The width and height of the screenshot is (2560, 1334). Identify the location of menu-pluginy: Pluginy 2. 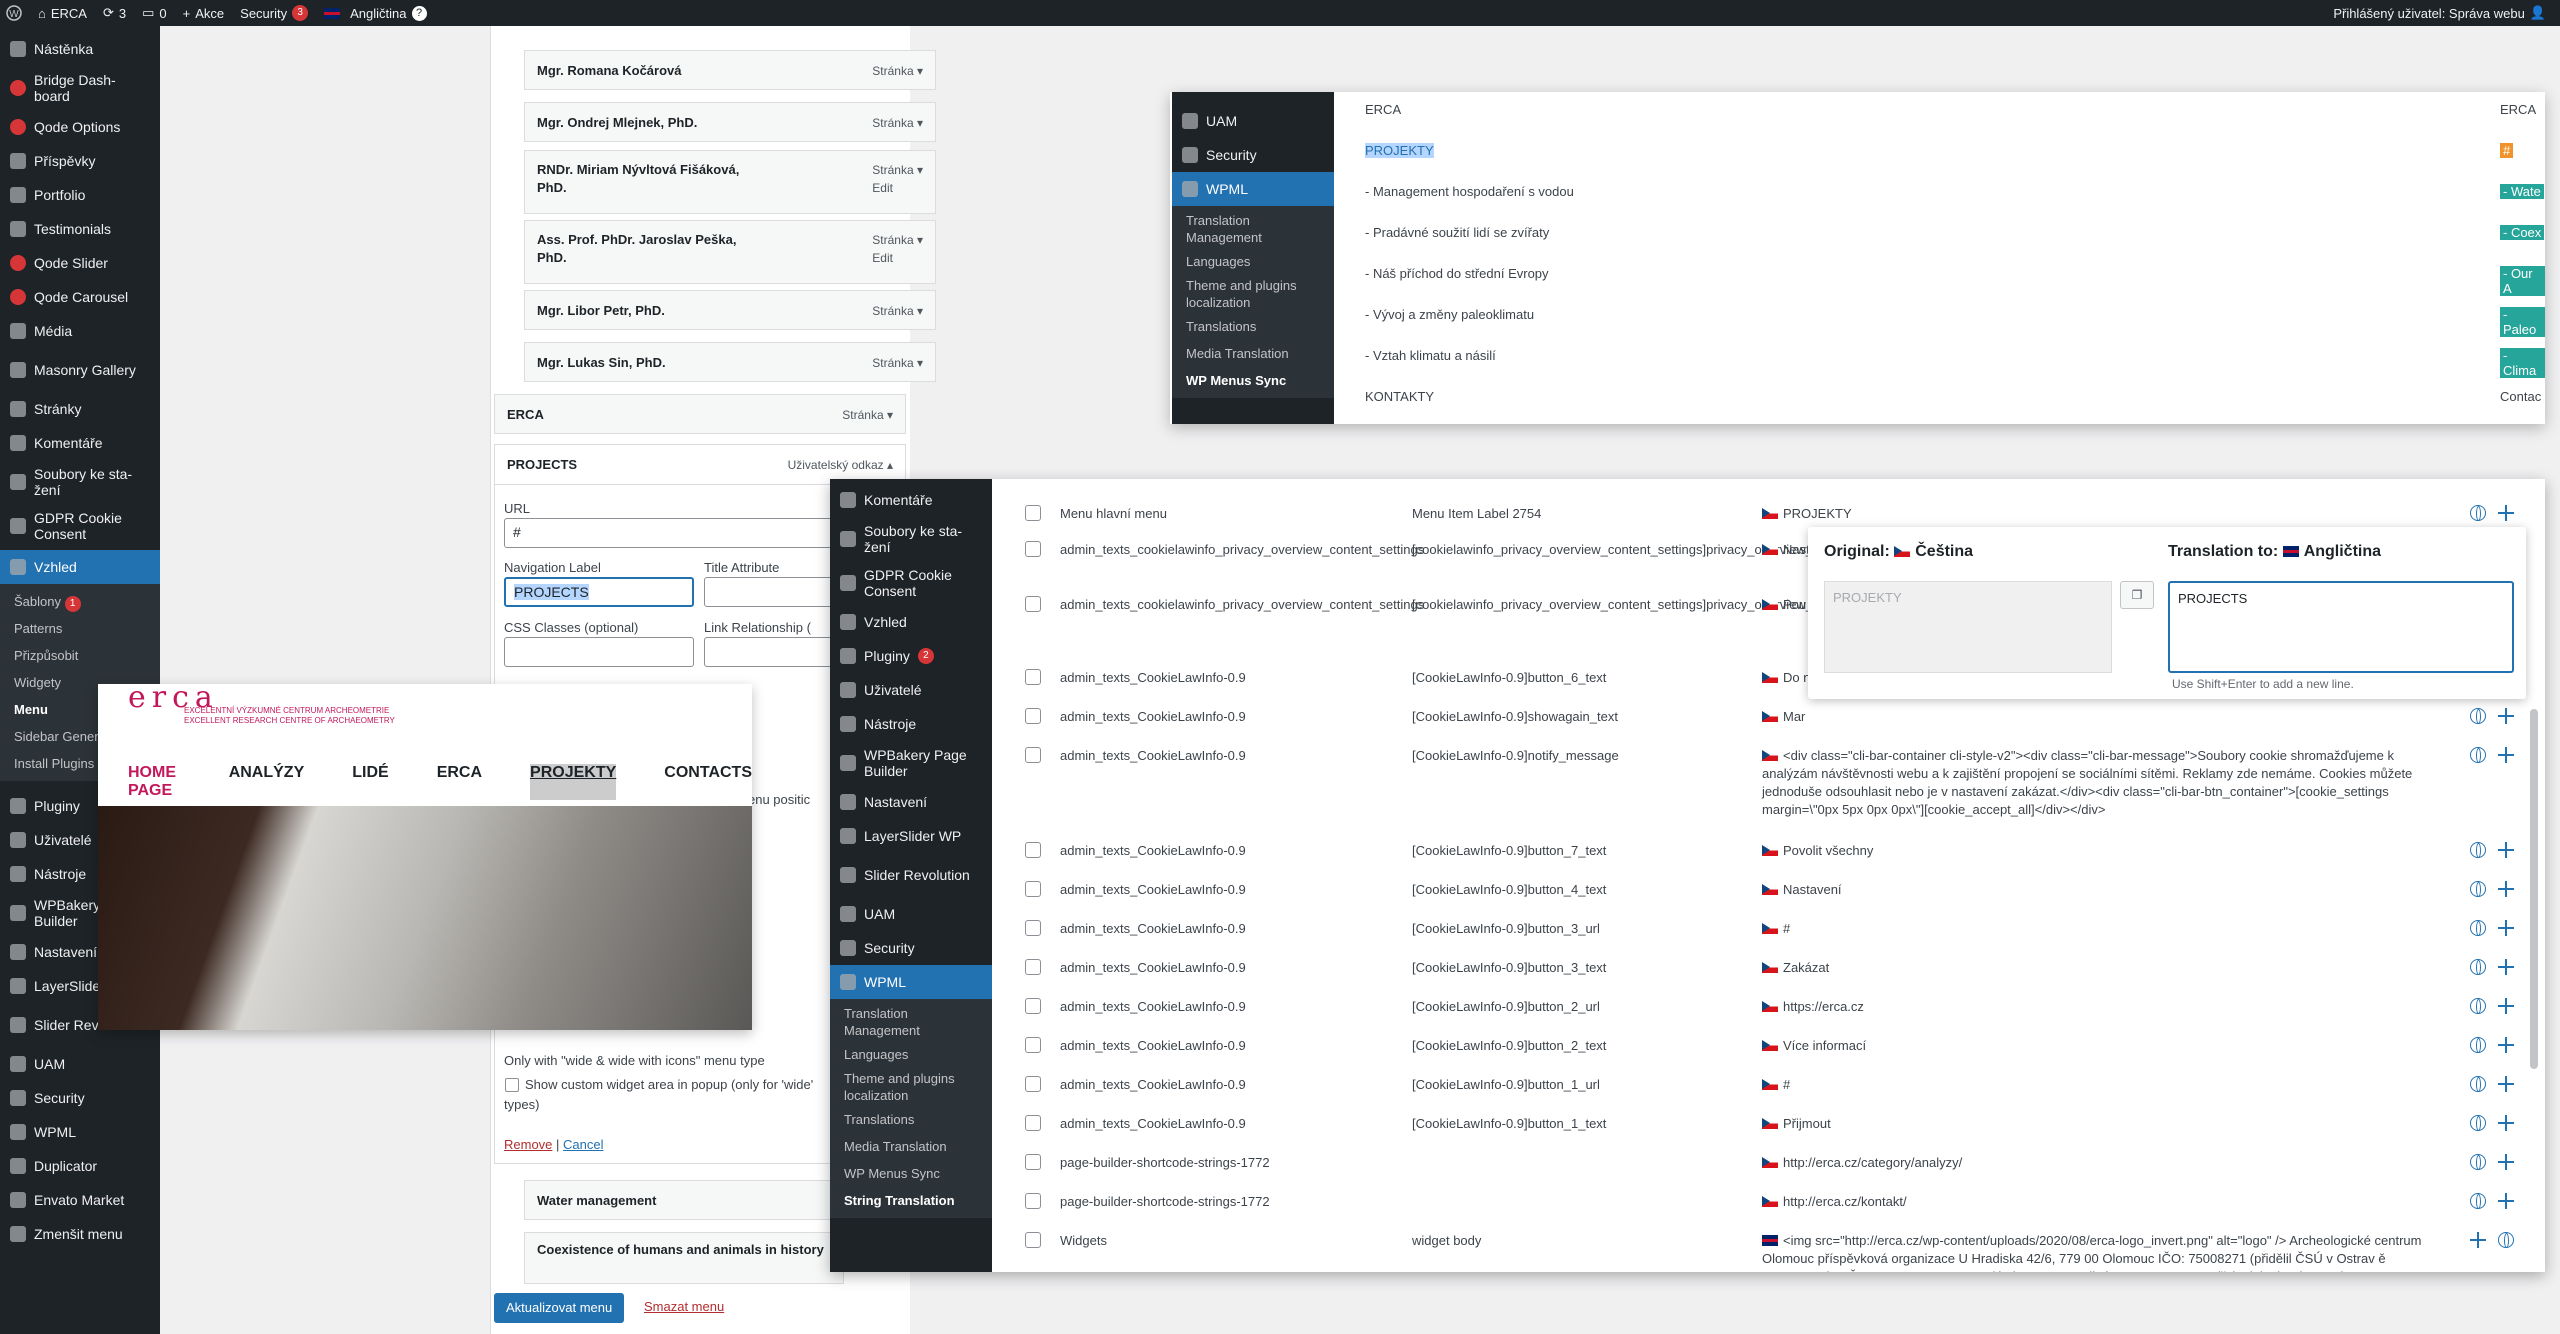
(911, 656).